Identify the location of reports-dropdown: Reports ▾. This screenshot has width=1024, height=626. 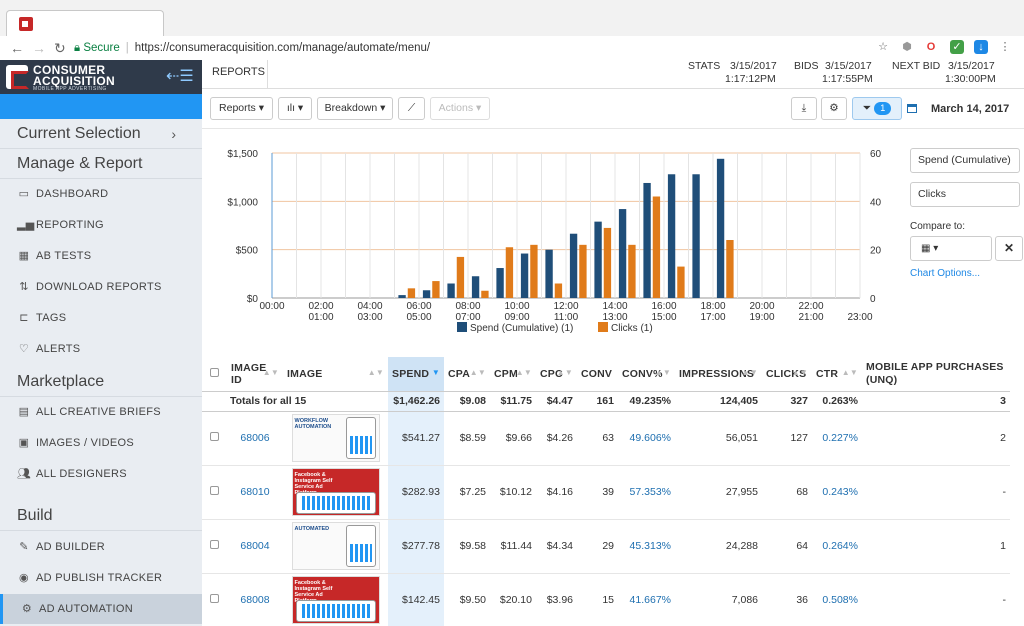
(241, 108).